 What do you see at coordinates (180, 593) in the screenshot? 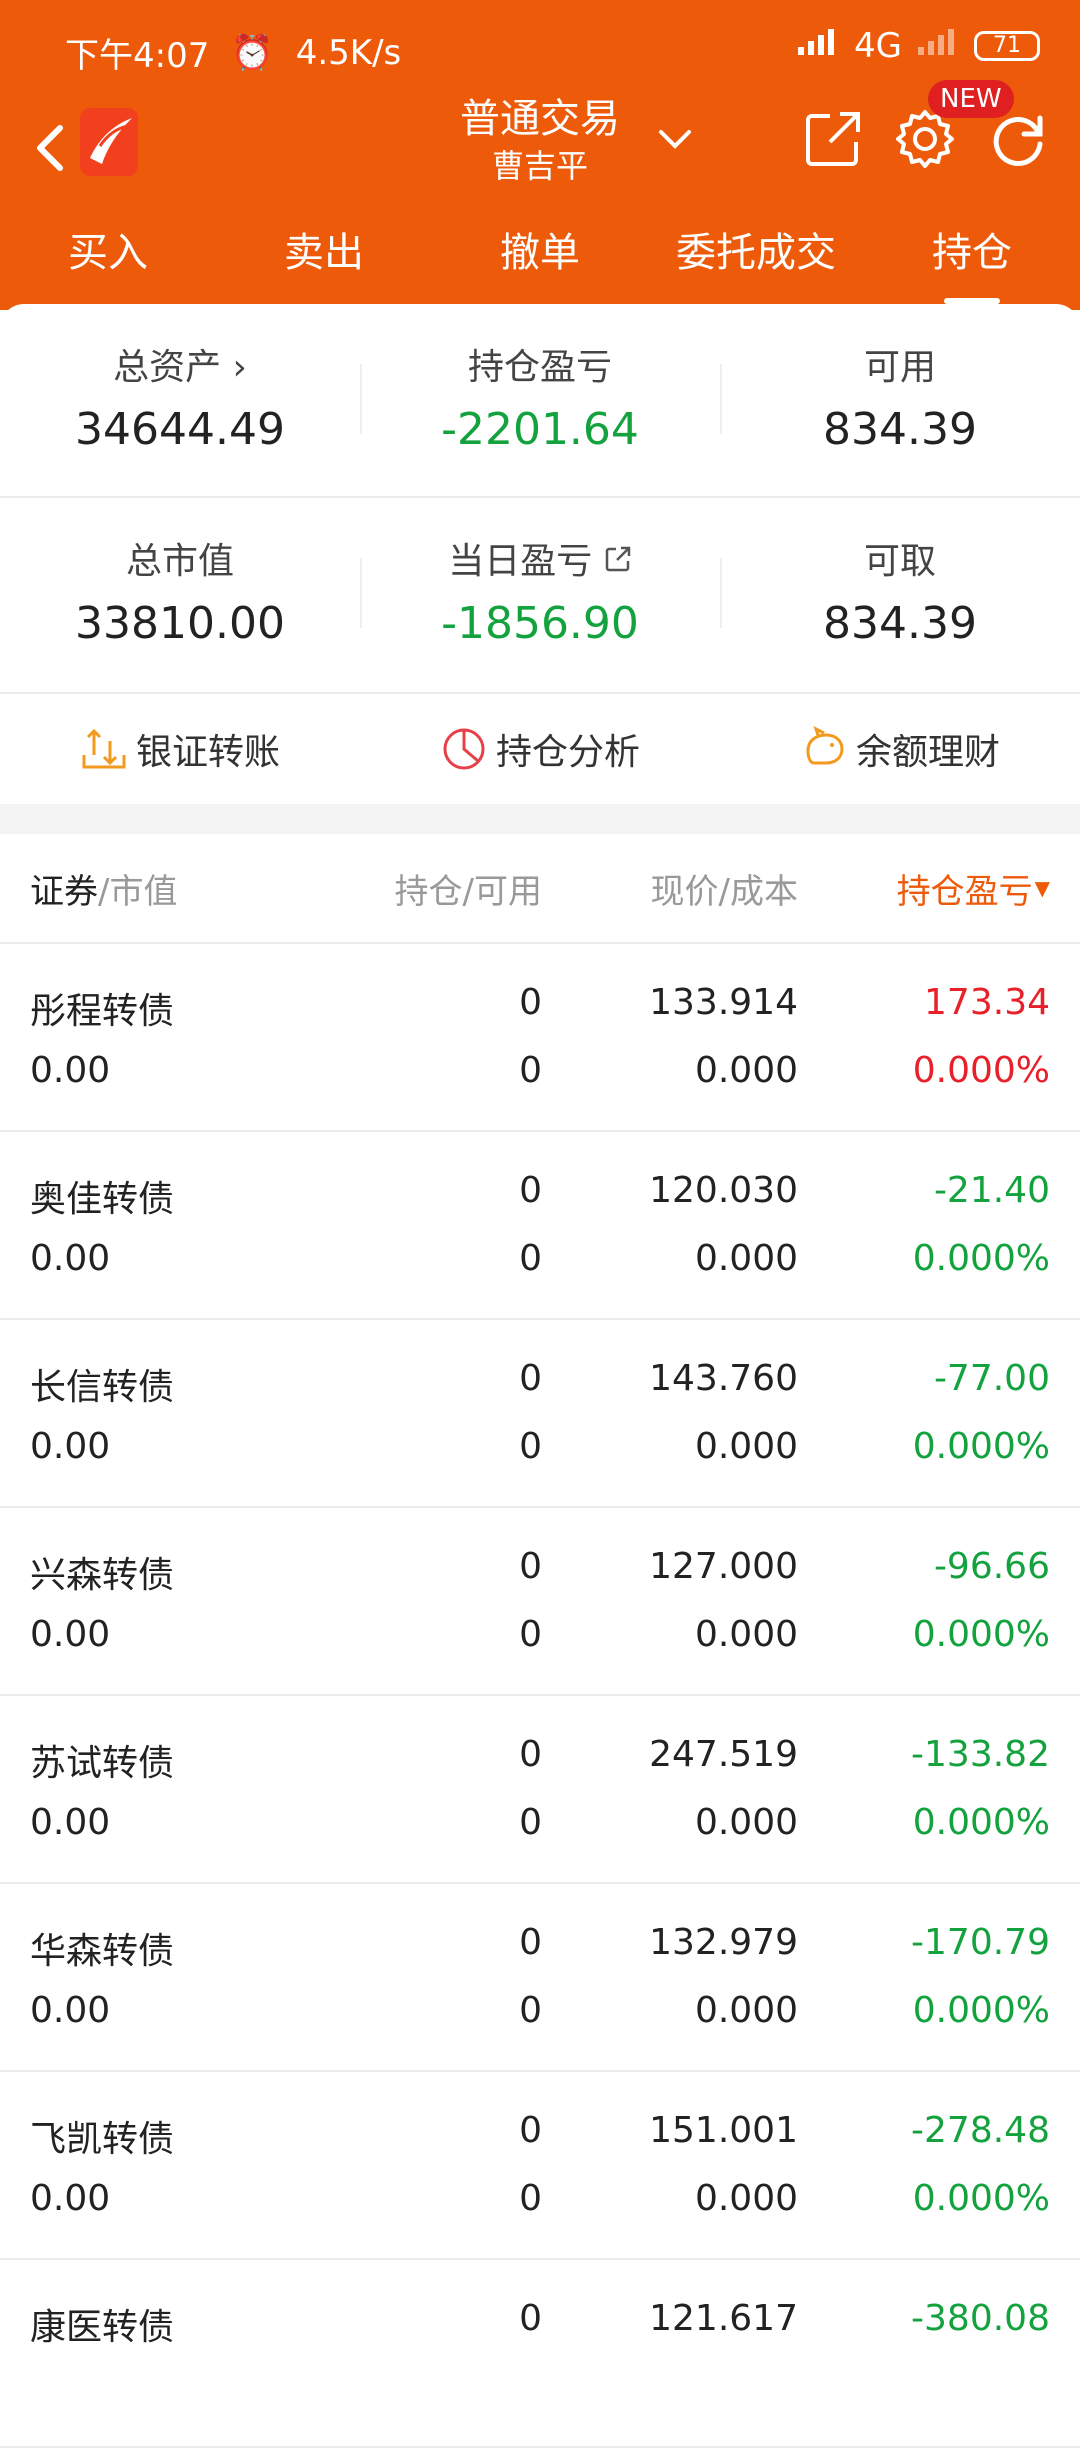
I see `total-market-value: 总市值 33810.00` at bounding box center [180, 593].